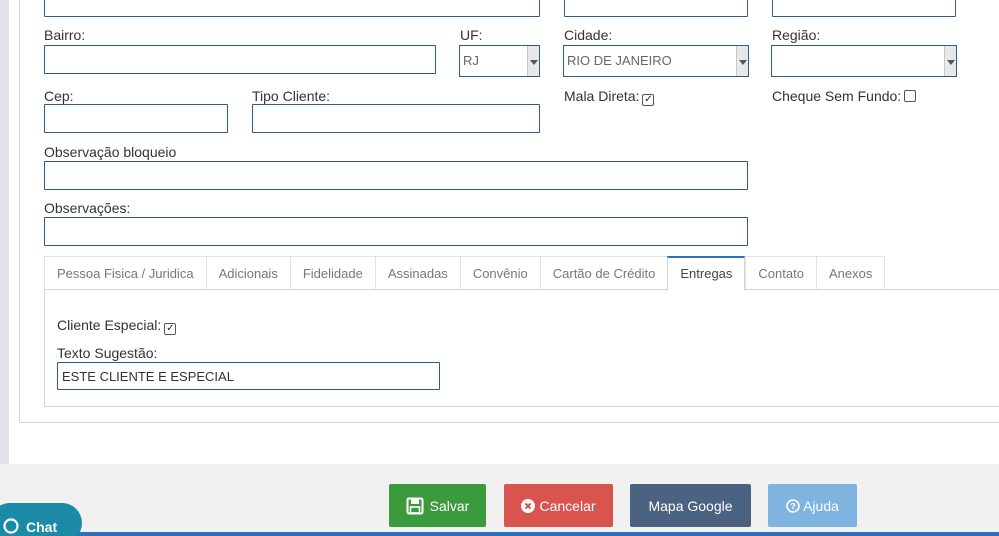  What do you see at coordinates (396, 231) in the screenshot?
I see `observacoes-field` at bounding box center [396, 231].